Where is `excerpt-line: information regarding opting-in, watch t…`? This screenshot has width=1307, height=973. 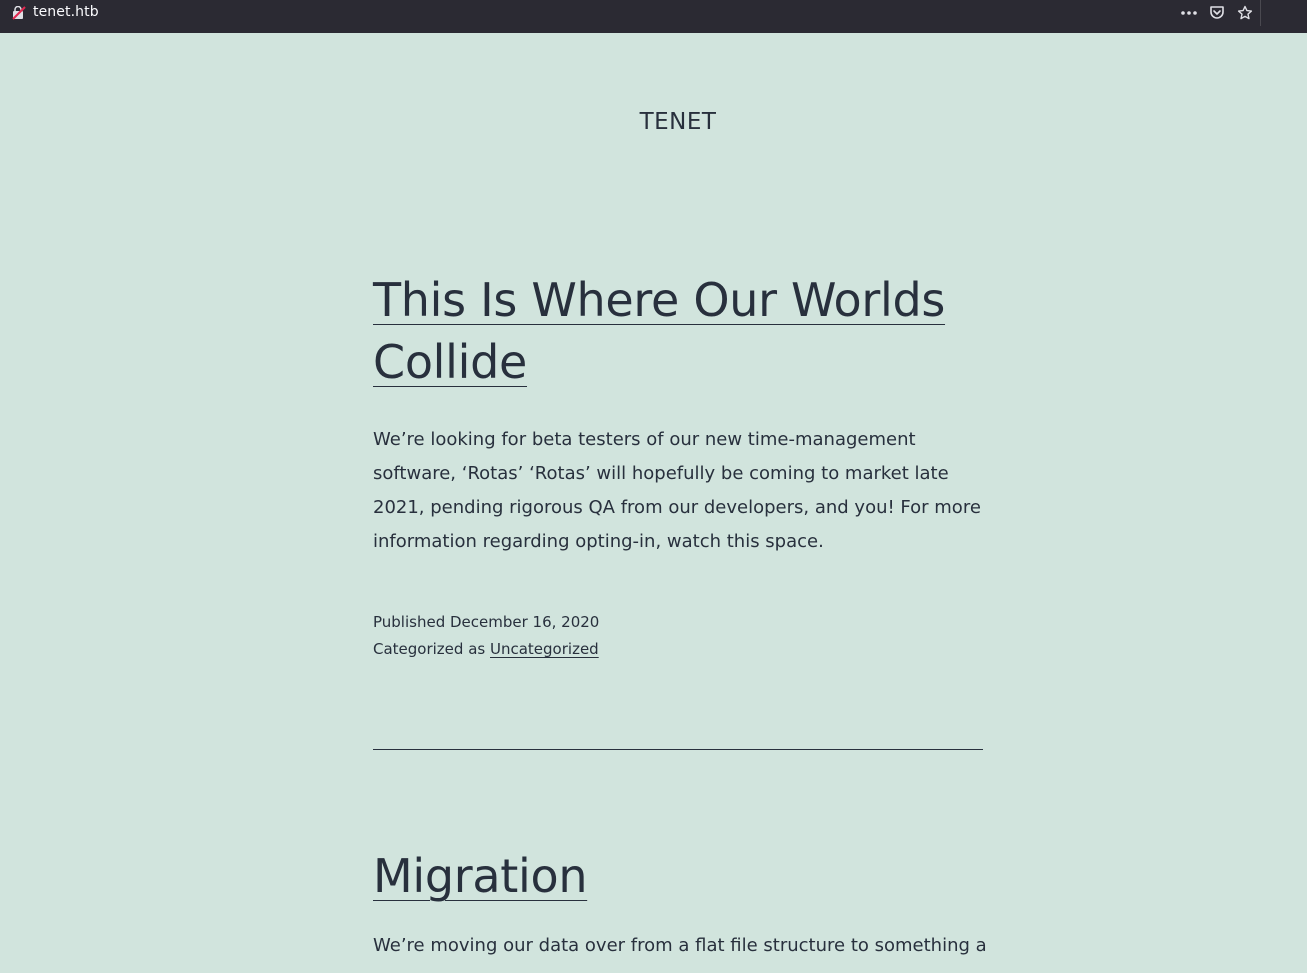 excerpt-line: information regarding opting-in, watch t… is located at coordinates (598, 541).